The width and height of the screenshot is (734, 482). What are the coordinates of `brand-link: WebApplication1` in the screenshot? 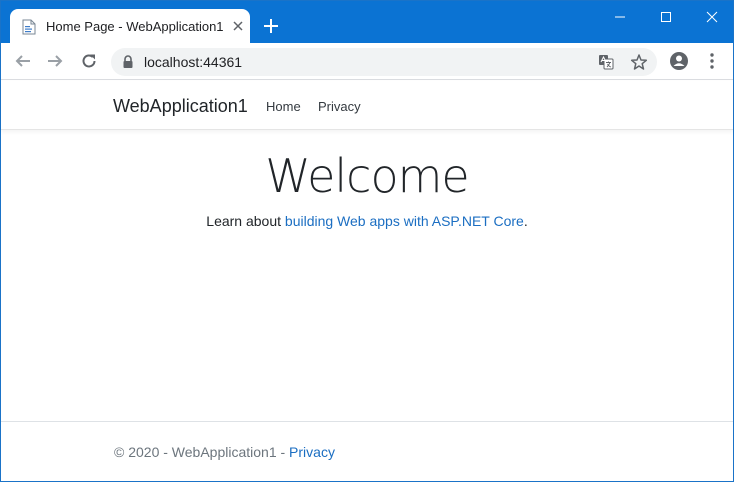 It's located at (180, 106).